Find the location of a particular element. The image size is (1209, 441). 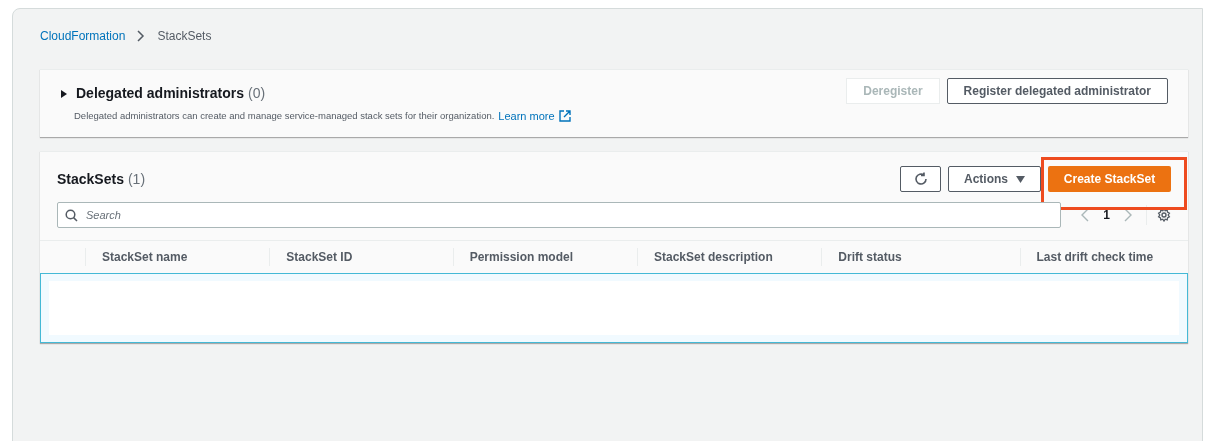

search-icon is located at coordinates (71, 215).